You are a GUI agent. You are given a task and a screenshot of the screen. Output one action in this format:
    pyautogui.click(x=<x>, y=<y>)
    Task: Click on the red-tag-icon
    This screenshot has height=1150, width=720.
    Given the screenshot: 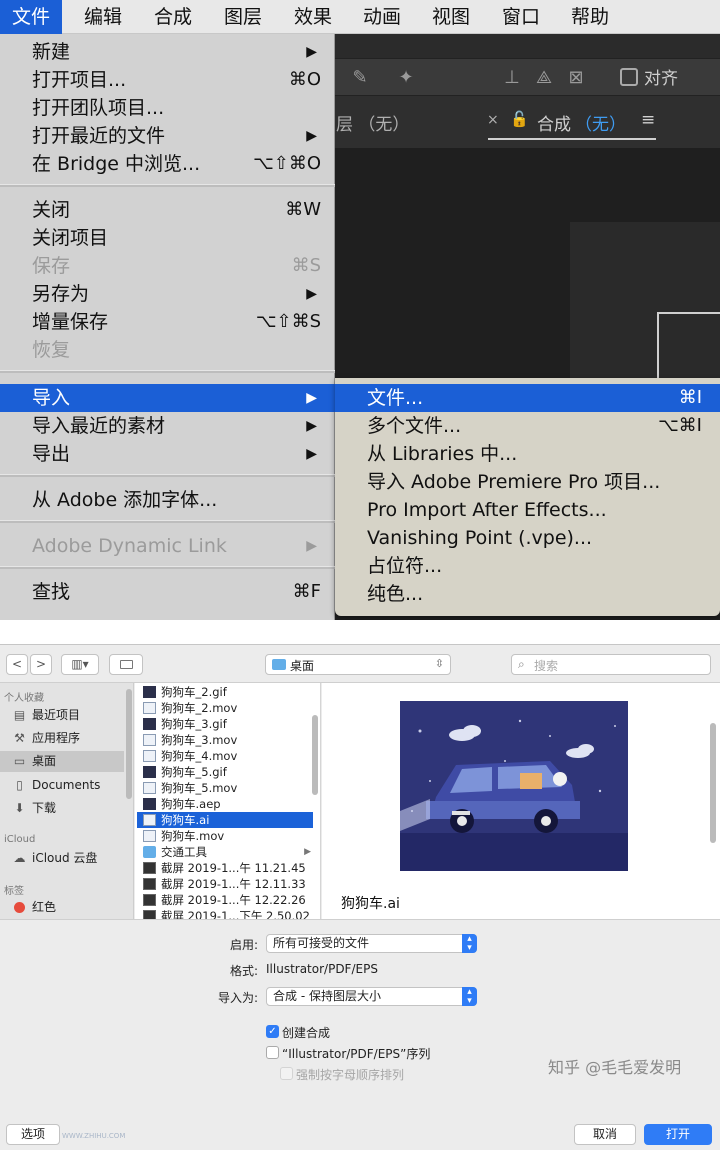 What is the action you would take?
    pyautogui.click(x=19, y=907)
    